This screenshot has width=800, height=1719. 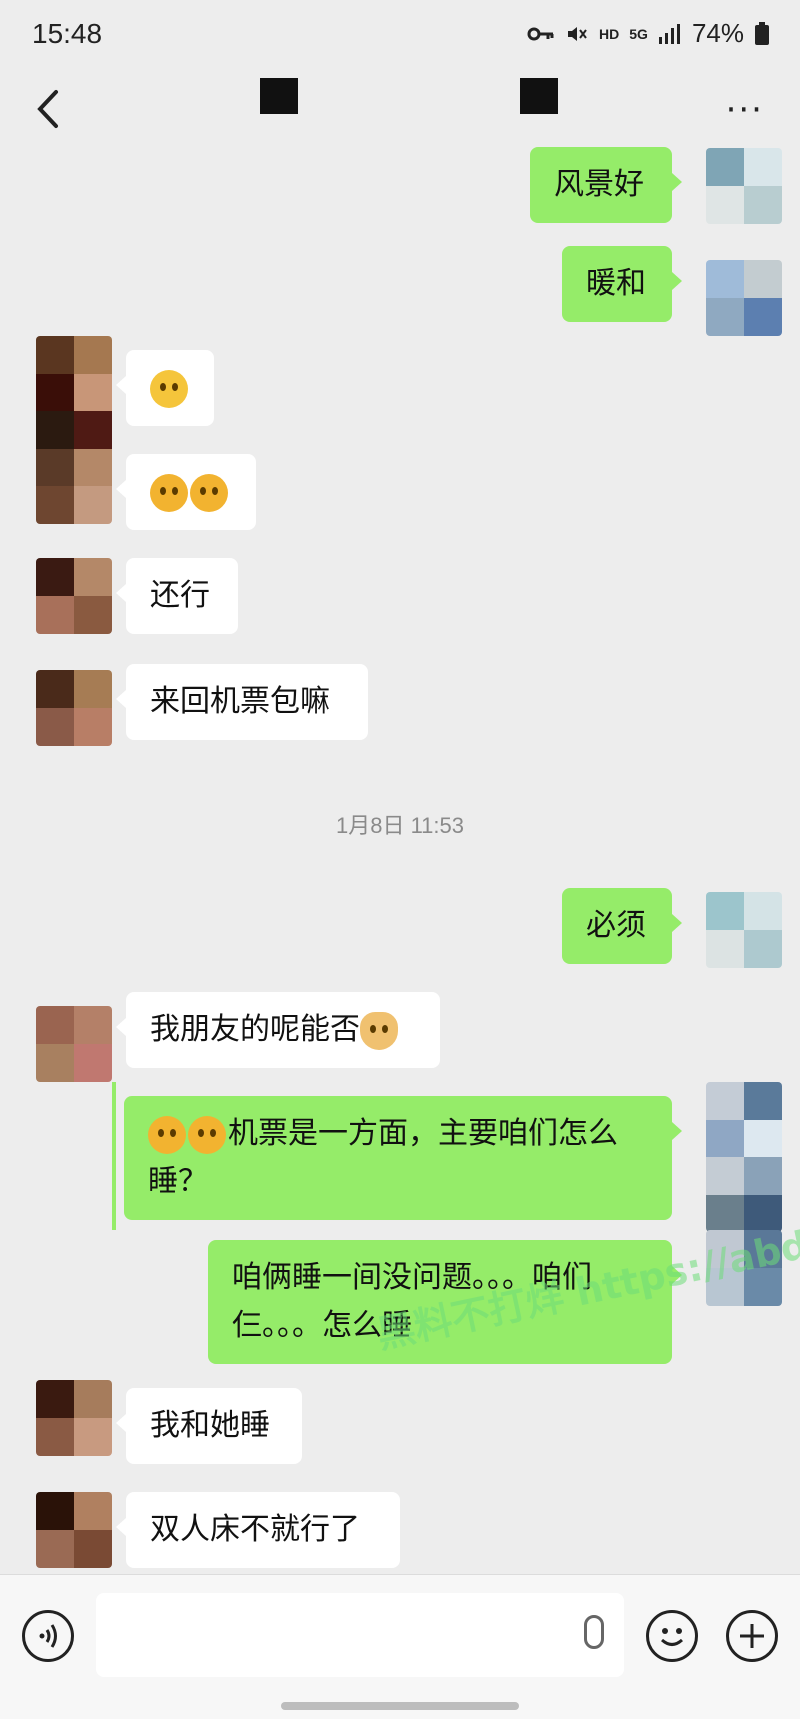 What do you see at coordinates (255, 1529) in the screenshot?
I see `message-text: 双人床不就行了` at bounding box center [255, 1529].